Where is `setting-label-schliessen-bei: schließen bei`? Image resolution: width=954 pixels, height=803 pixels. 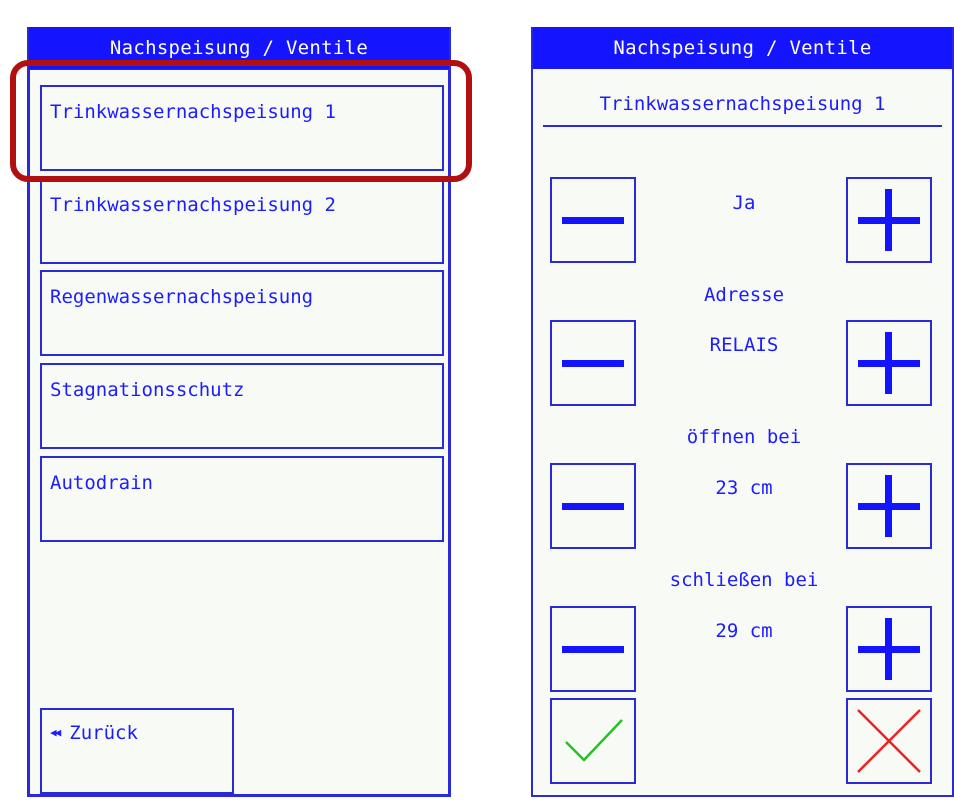 setting-label-schliessen-bei: schließen bei is located at coordinates (744, 580).